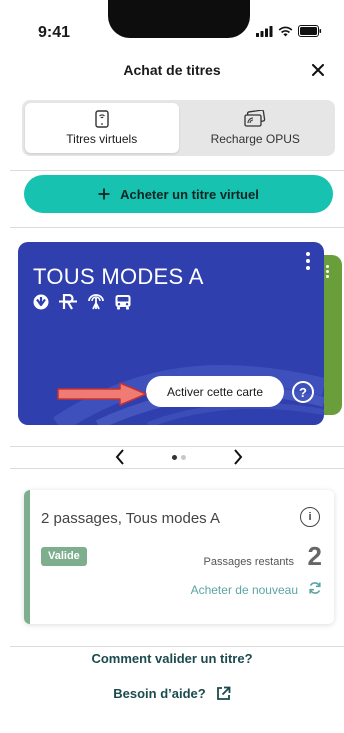  I want to click on metro-icon, so click(41, 302).